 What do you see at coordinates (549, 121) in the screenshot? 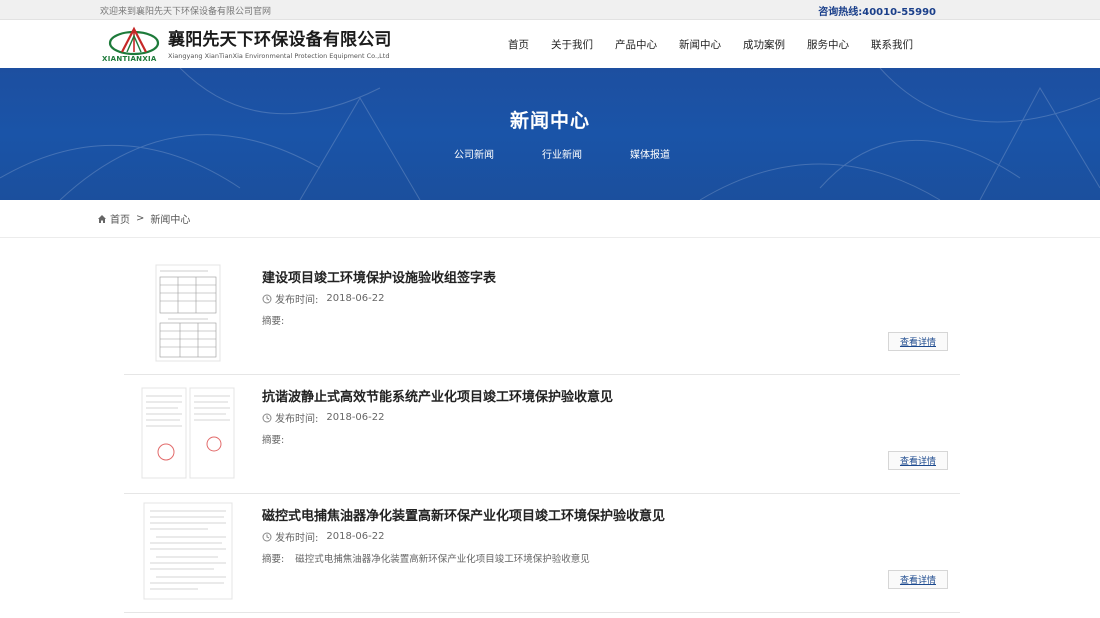
I see `banner-title: 新闻中心` at bounding box center [549, 121].